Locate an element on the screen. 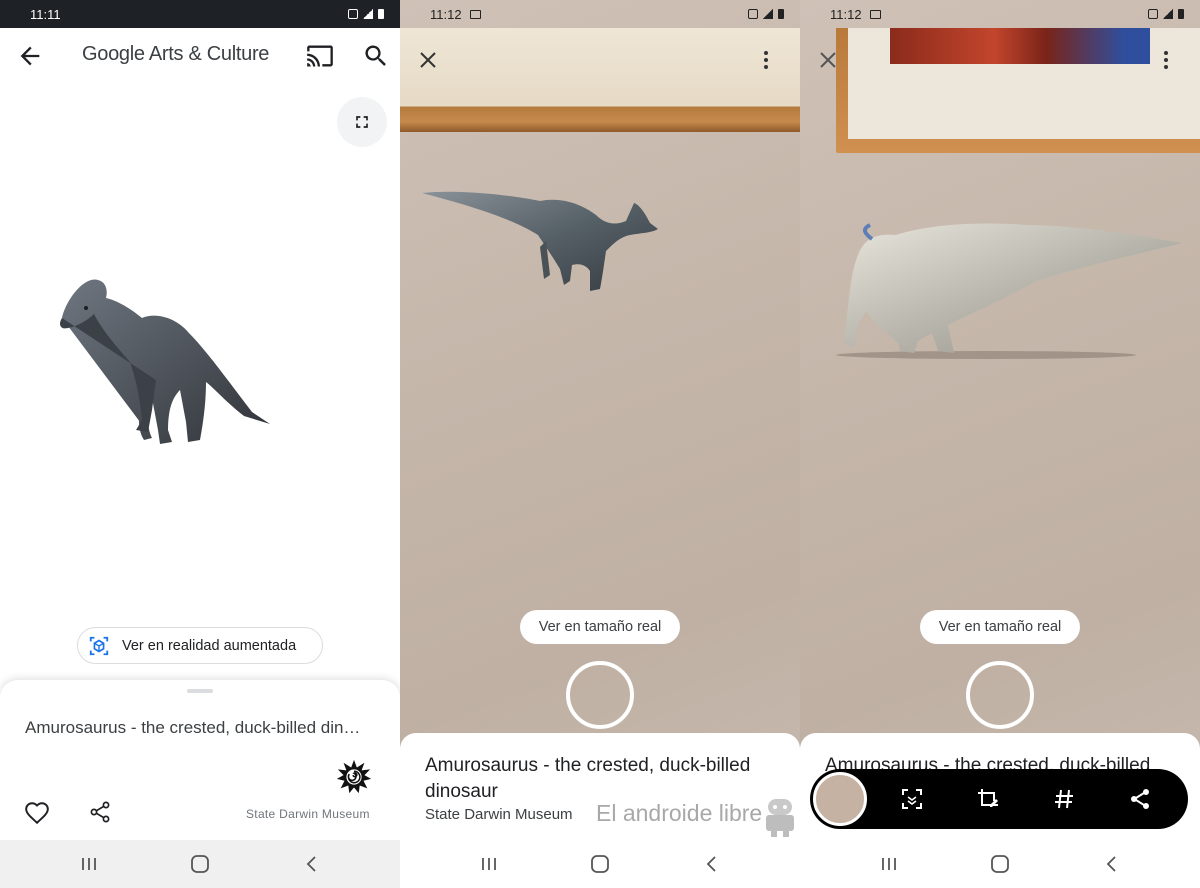 The height and width of the screenshot is (888, 1200). view-in-ar-label: Ver en realidad aumentada is located at coordinates (209, 645).